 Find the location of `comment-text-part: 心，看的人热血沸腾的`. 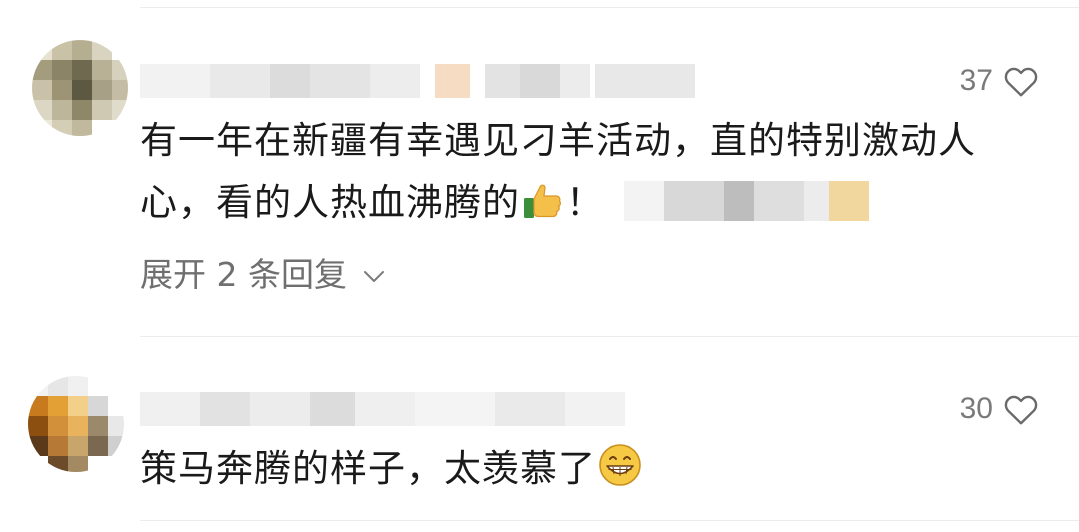

comment-text-part: 心，看的人热血沸腾的 is located at coordinates (330, 202).